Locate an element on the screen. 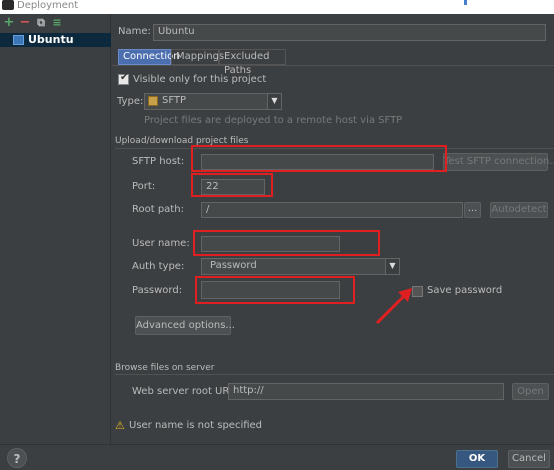 Image resolution: width=554 pixels, height=470 pixels. checkmark-icon: ✔ is located at coordinates (124, 77).